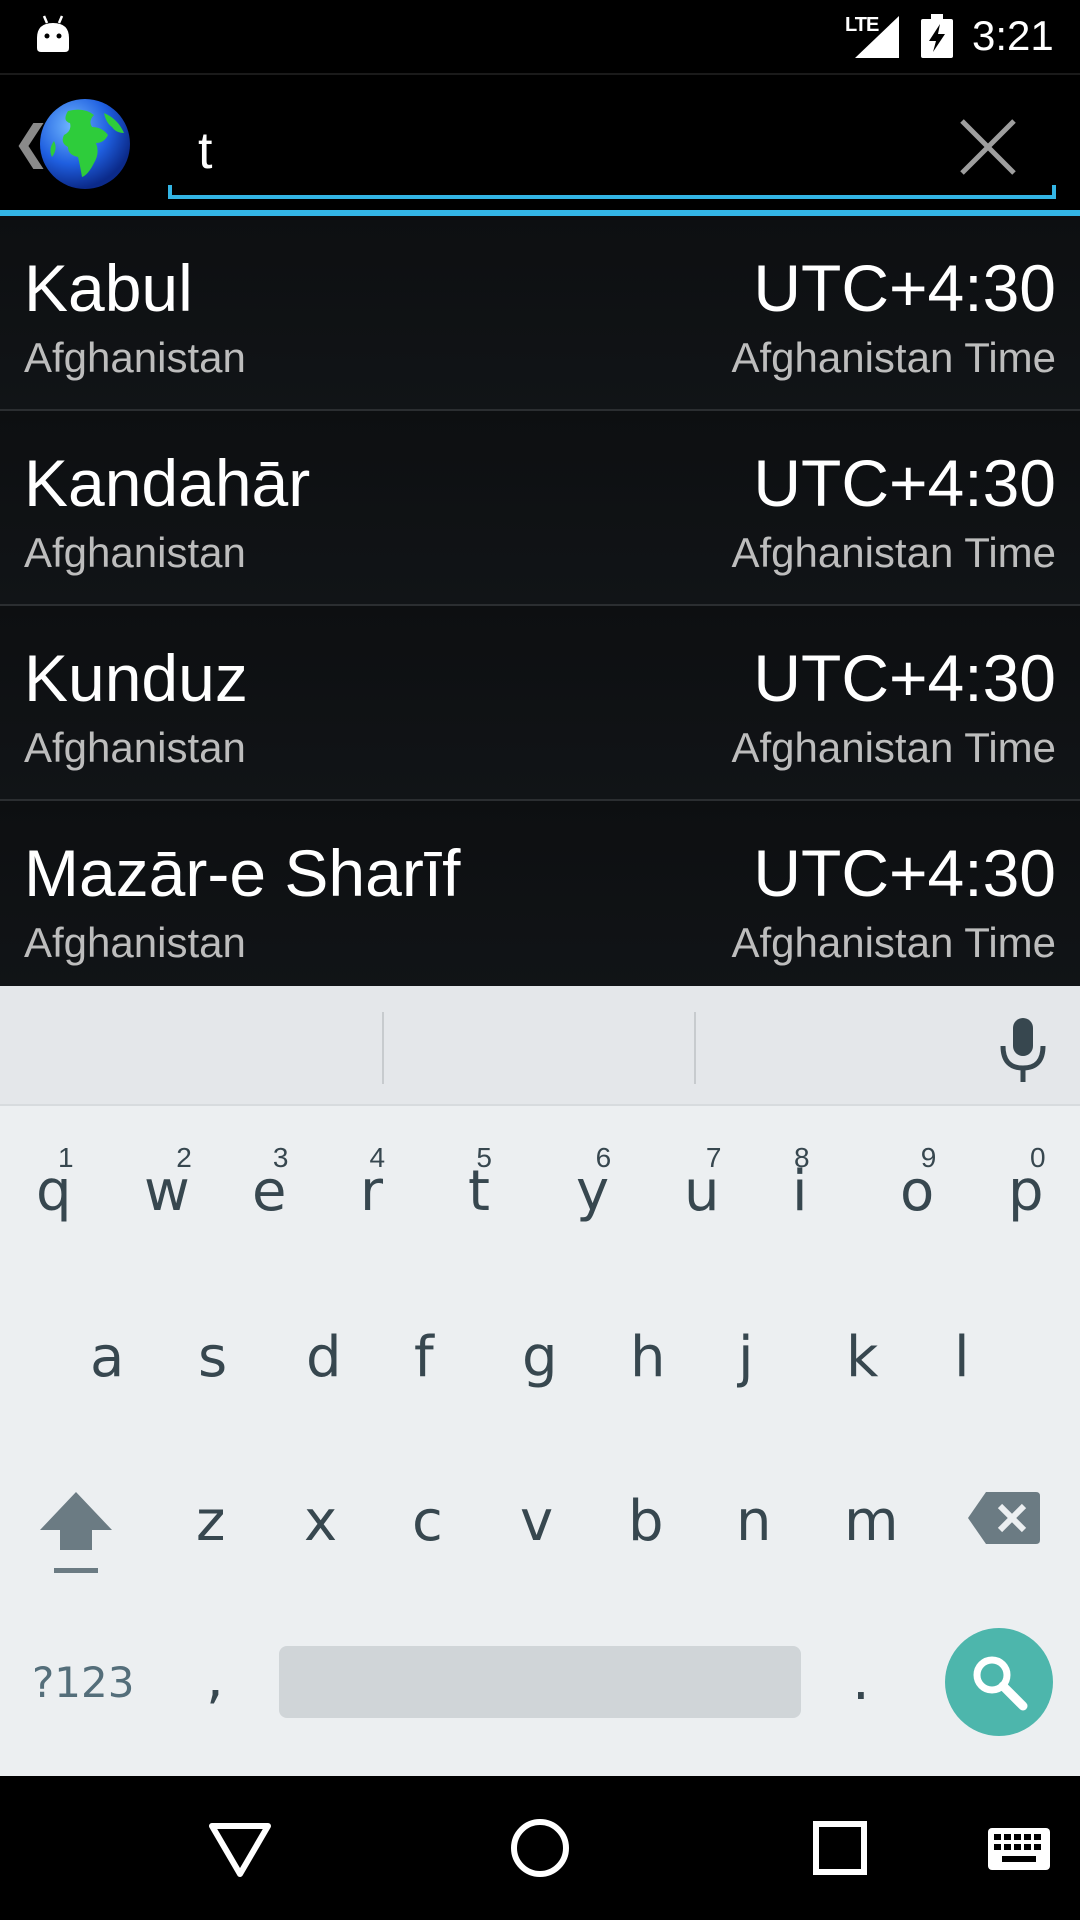 The width and height of the screenshot is (1080, 1920). What do you see at coordinates (540, 1682) in the screenshot?
I see `space-key` at bounding box center [540, 1682].